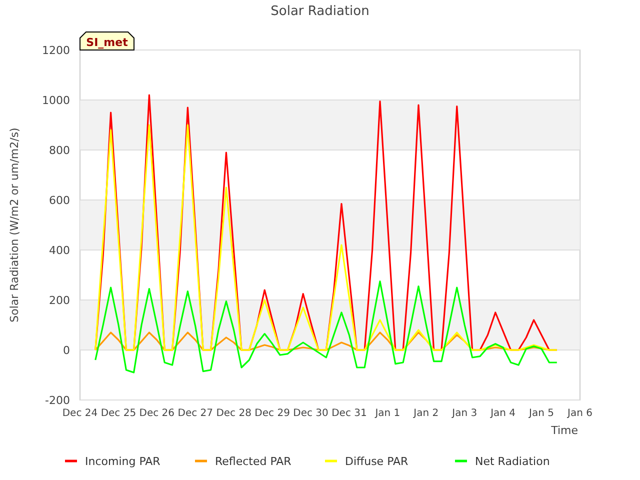  Describe the element at coordinates (196, 413) in the screenshot. I see `x-tick-label: Dec 27` at that location.